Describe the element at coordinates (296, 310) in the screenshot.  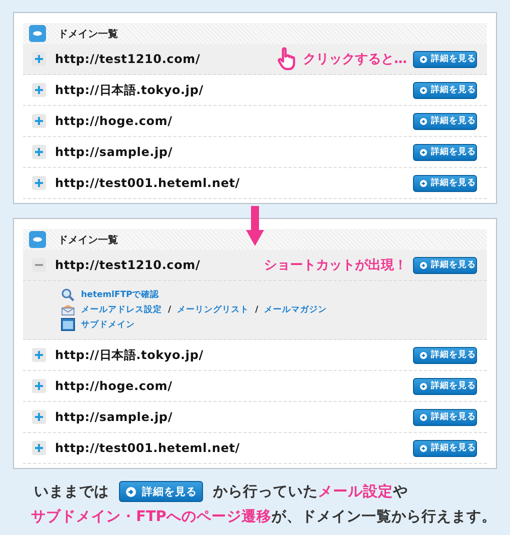
I see `shortcut-link: メールマガジン` at that location.